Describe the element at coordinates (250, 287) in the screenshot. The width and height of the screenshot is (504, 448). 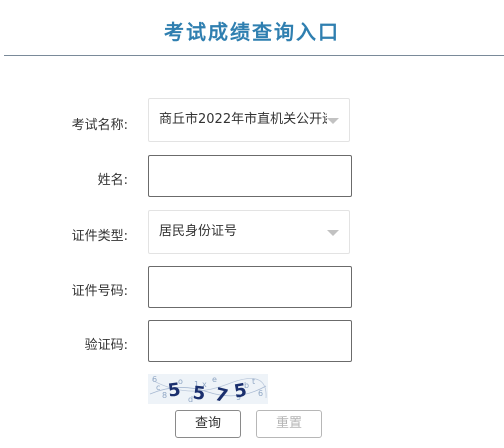
I see `id-number-input` at that location.